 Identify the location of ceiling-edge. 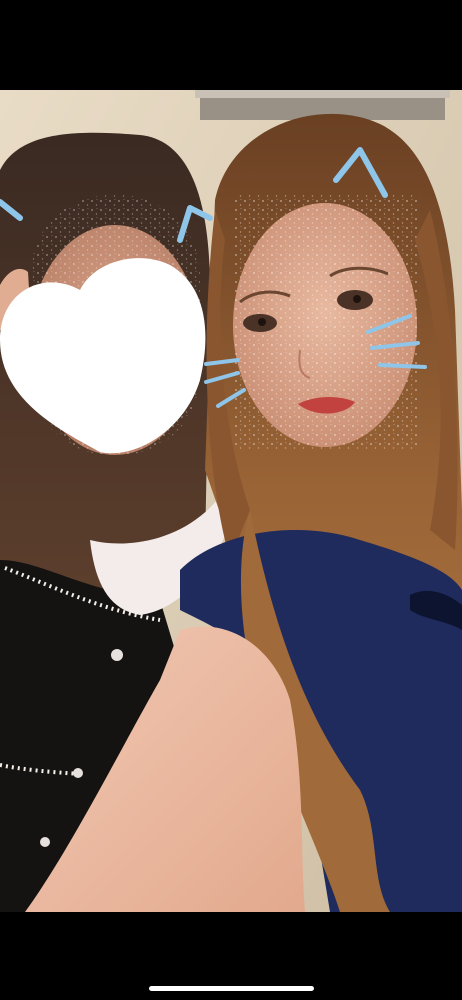
(322, 94).